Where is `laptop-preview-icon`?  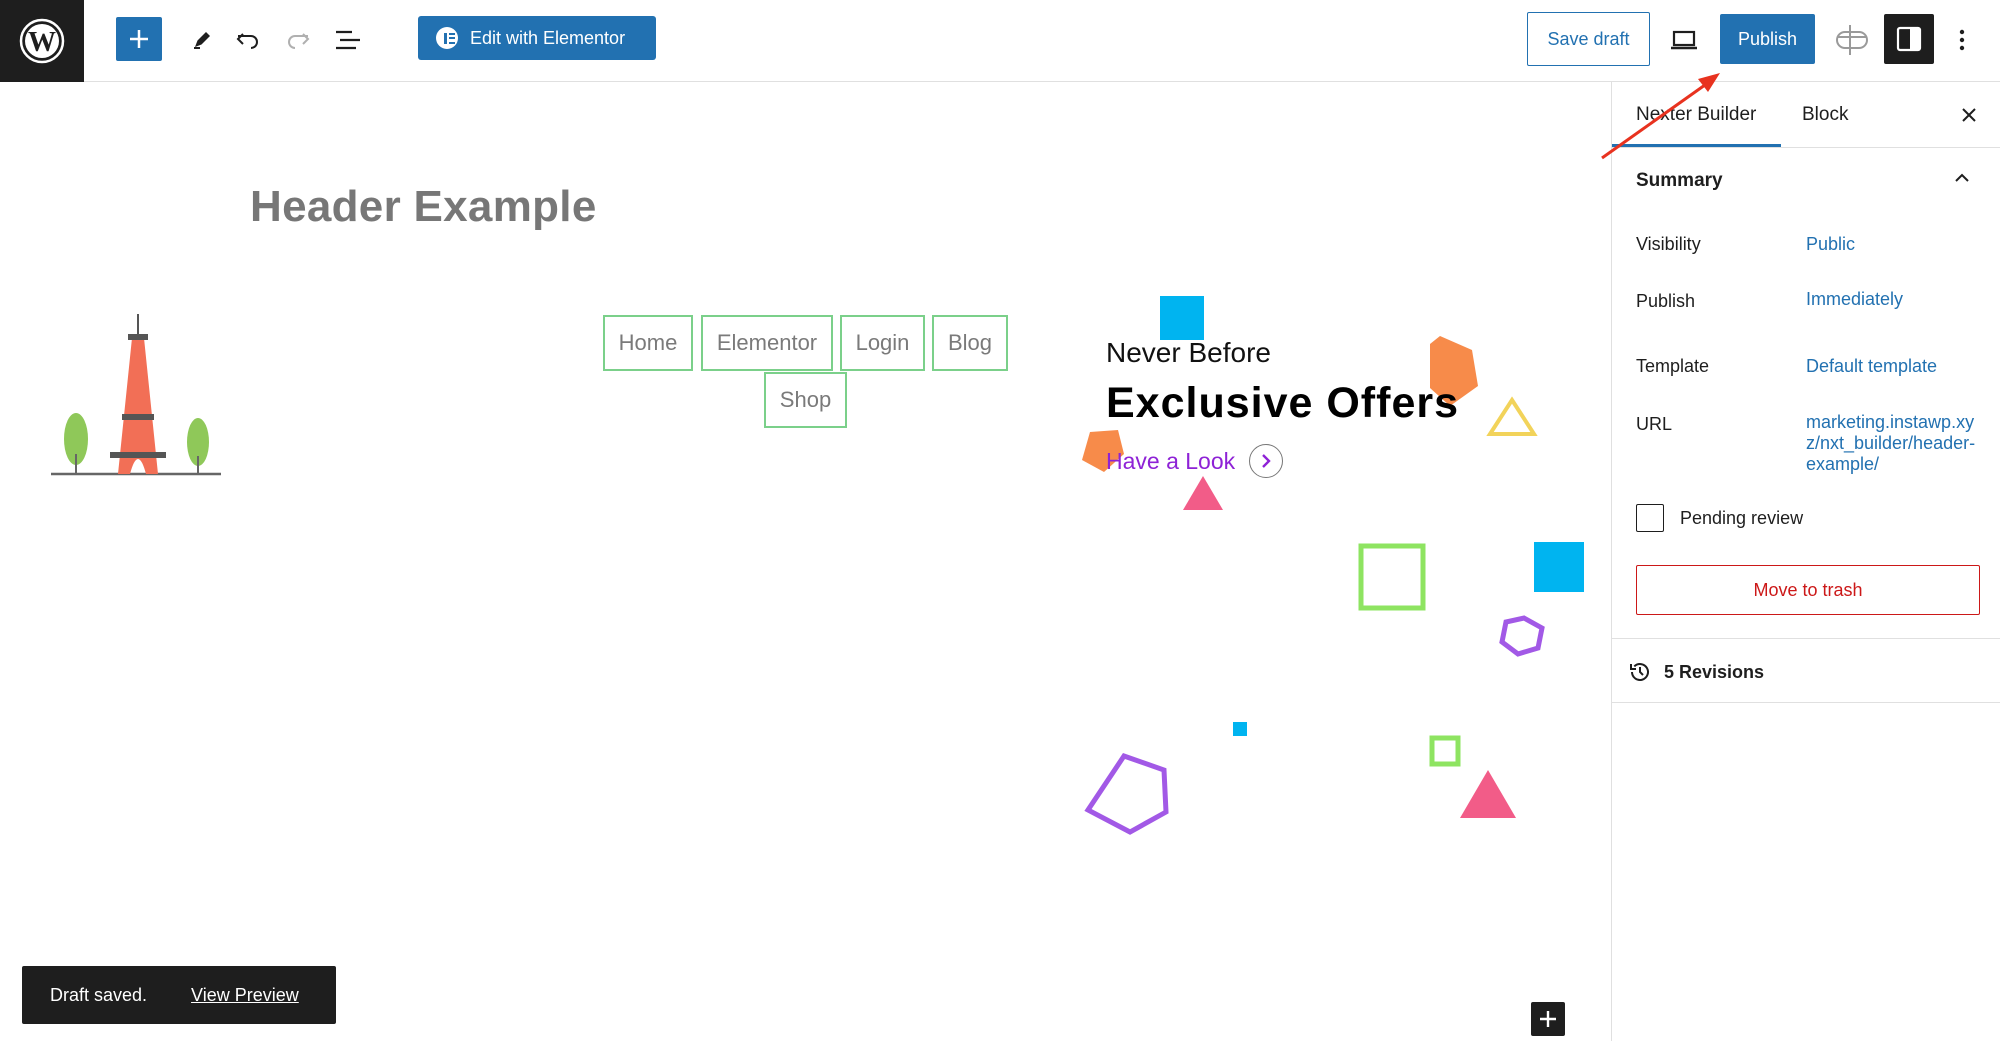 laptop-preview-icon is located at coordinates (1684, 40).